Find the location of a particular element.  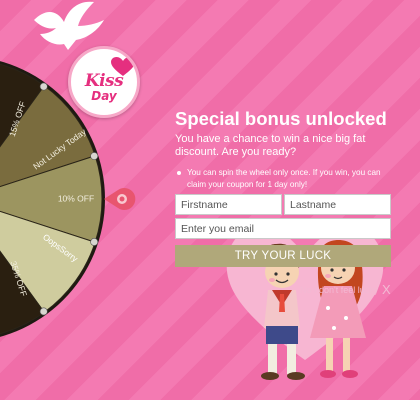

kiss-day-logo: Kiss Day is located at coordinates (104, 82).